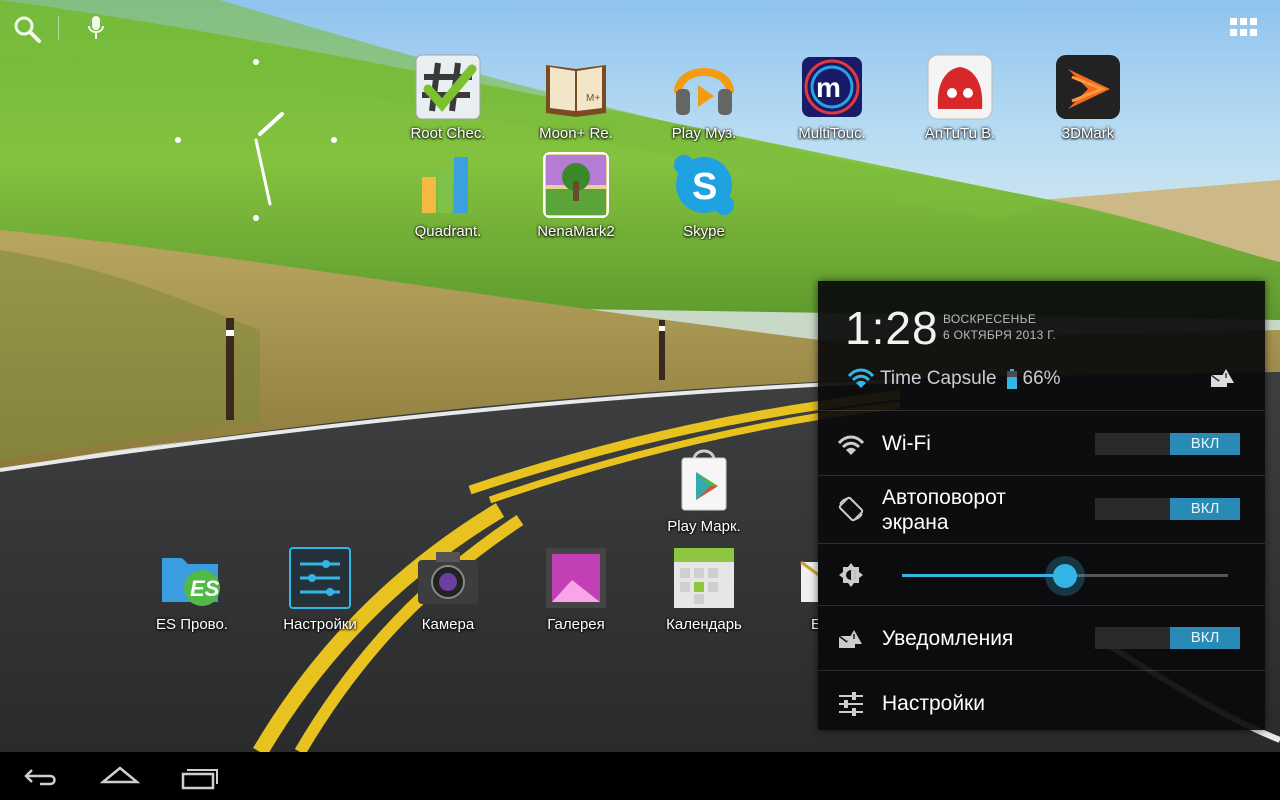 The width and height of the screenshot is (1280, 800). What do you see at coordinates (938, 378) in the screenshot?
I see `wifi-network-name: Time Capsule` at bounding box center [938, 378].